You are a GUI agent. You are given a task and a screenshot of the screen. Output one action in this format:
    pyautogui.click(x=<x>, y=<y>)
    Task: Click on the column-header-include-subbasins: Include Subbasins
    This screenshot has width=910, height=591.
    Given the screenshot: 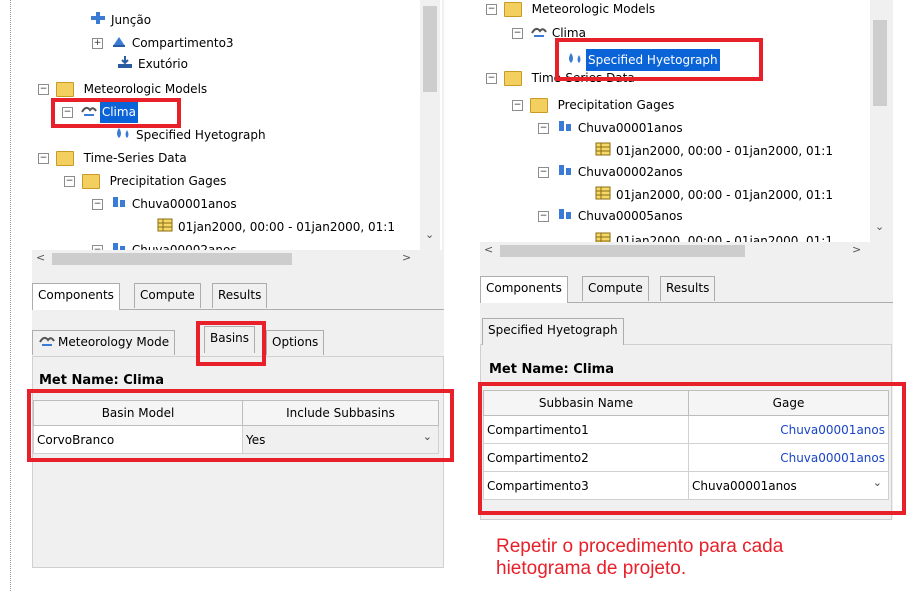 What is the action you would take?
    pyautogui.click(x=340, y=413)
    